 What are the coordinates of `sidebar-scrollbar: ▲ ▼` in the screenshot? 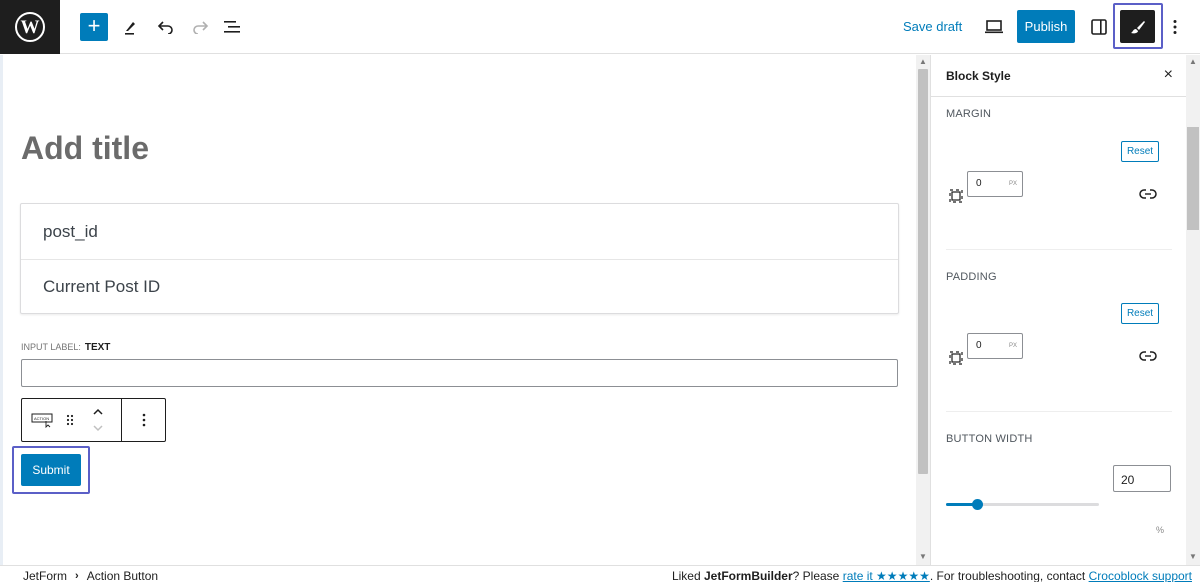 It's located at (1193, 310).